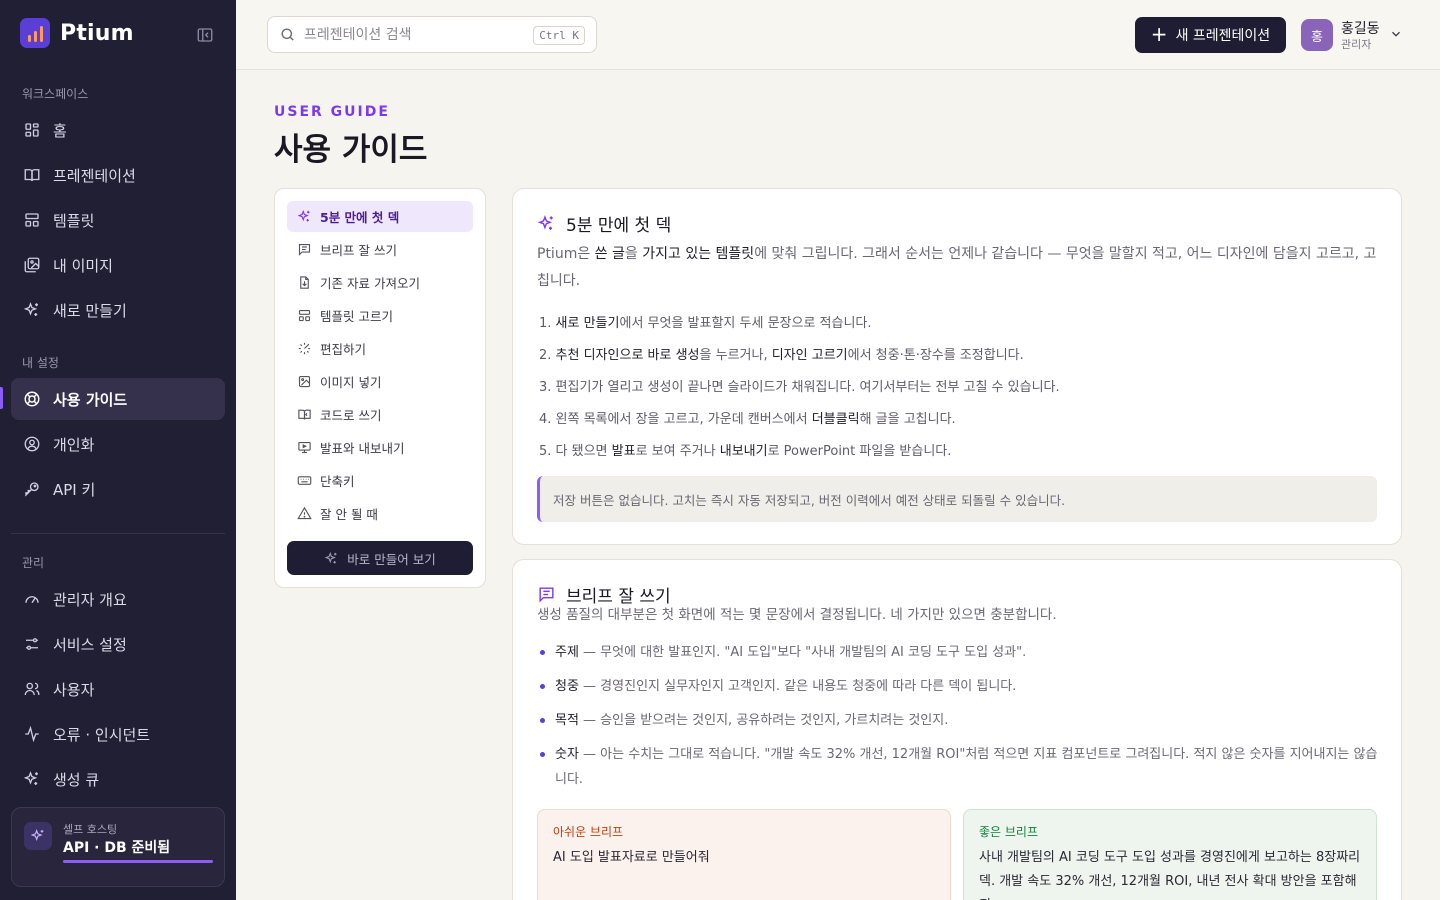 The image size is (1440, 900). What do you see at coordinates (587, 323) in the screenshot?
I see `step-emphasis: 새로 만들기` at bounding box center [587, 323].